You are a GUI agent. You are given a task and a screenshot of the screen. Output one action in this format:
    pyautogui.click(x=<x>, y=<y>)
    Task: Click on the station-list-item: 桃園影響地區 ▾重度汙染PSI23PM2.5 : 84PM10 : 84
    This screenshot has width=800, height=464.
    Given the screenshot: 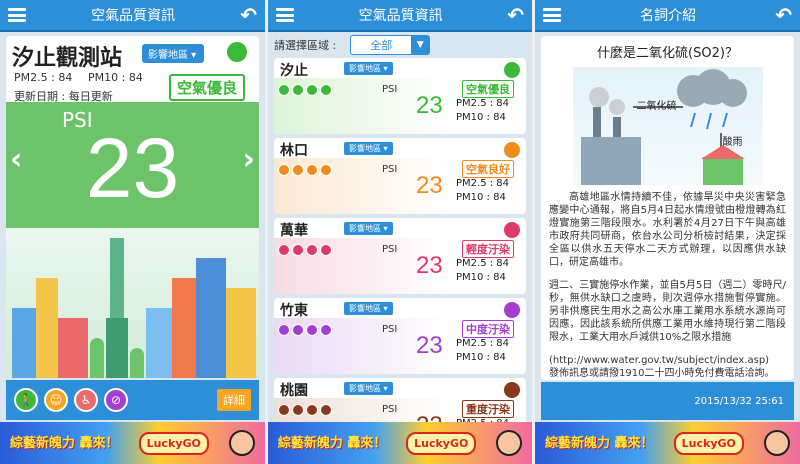 What is the action you would take?
    pyautogui.click(x=400, y=400)
    